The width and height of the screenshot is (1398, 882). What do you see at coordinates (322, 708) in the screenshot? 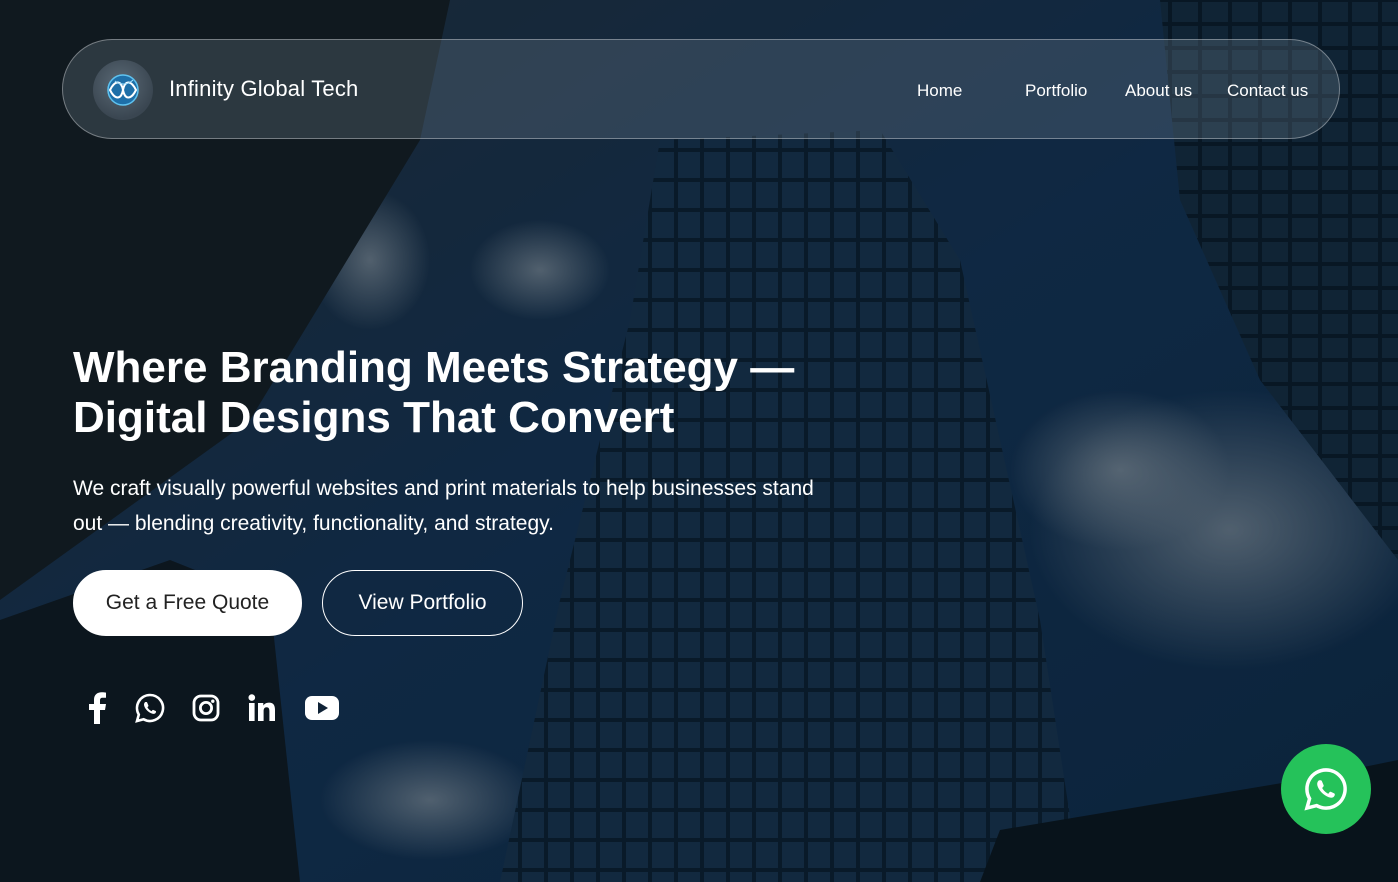
I see `youtube-icon` at bounding box center [322, 708].